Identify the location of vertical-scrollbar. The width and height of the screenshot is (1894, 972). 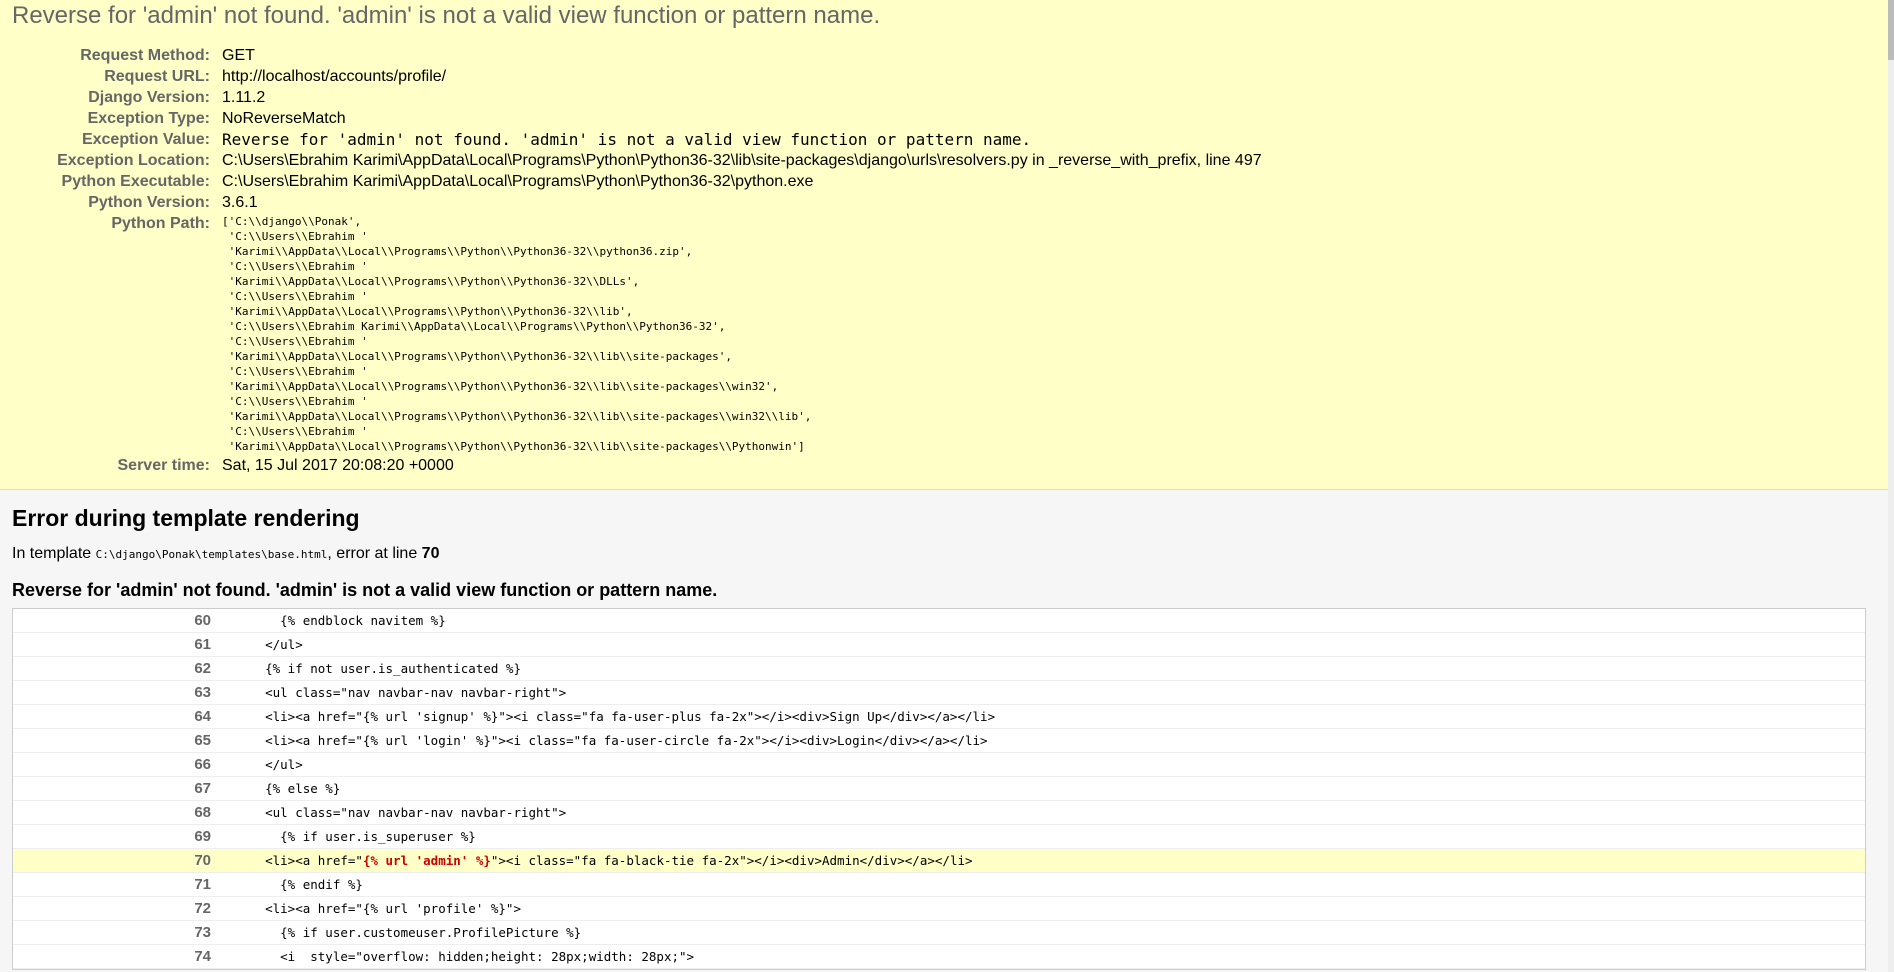
(1891, 486).